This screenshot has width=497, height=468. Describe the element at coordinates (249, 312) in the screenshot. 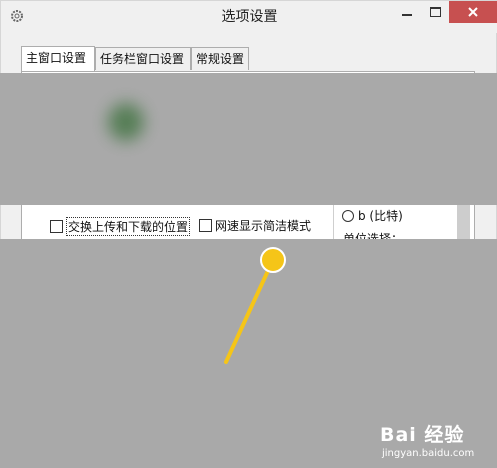

I see `pointer-line` at that location.